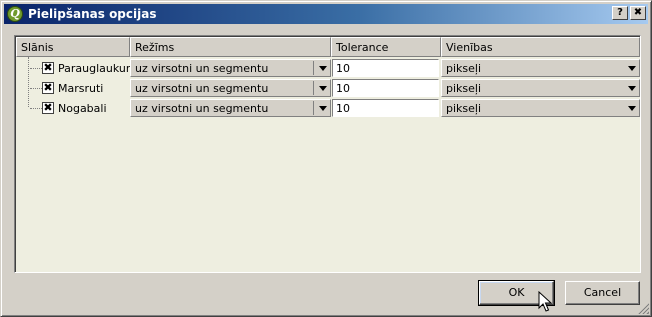 The height and width of the screenshot is (317, 652). I want to click on title-bar: Q Pielipšanas opcijas ? ✖, so click(326, 14).